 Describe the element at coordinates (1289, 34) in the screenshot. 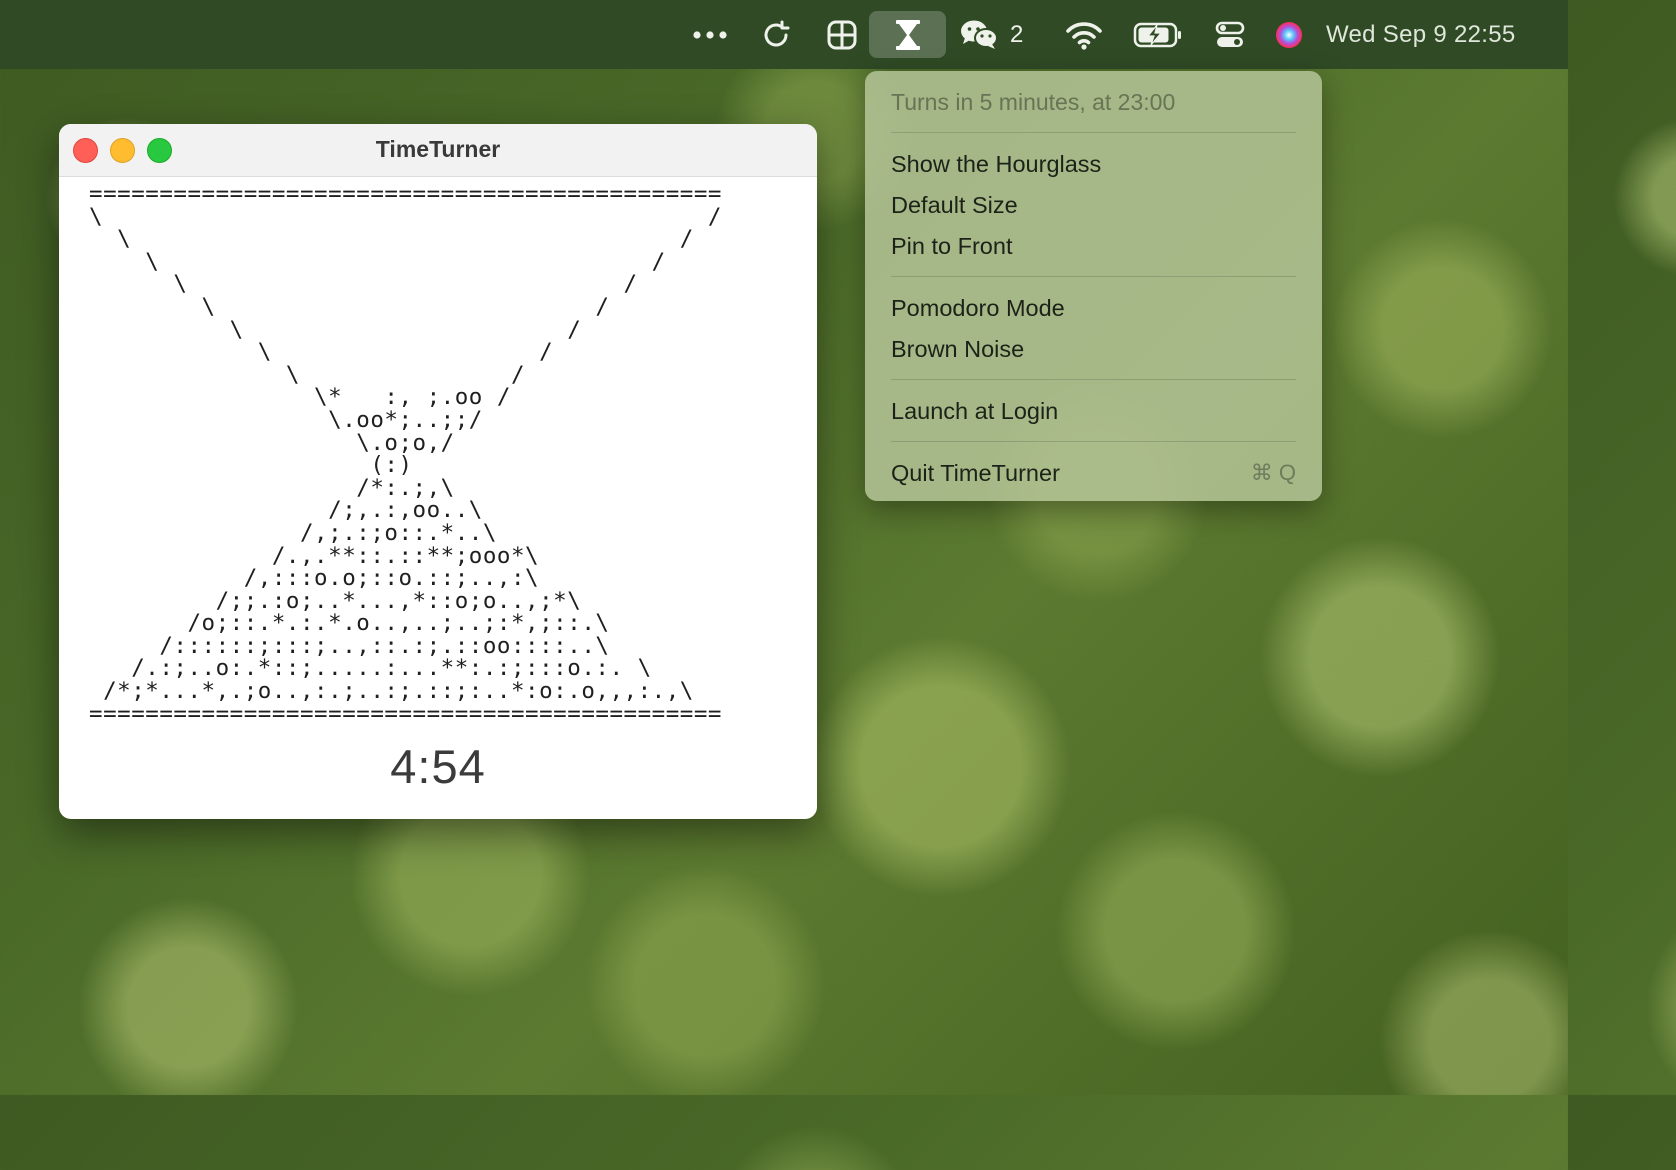

I see `siri-icon` at that location.